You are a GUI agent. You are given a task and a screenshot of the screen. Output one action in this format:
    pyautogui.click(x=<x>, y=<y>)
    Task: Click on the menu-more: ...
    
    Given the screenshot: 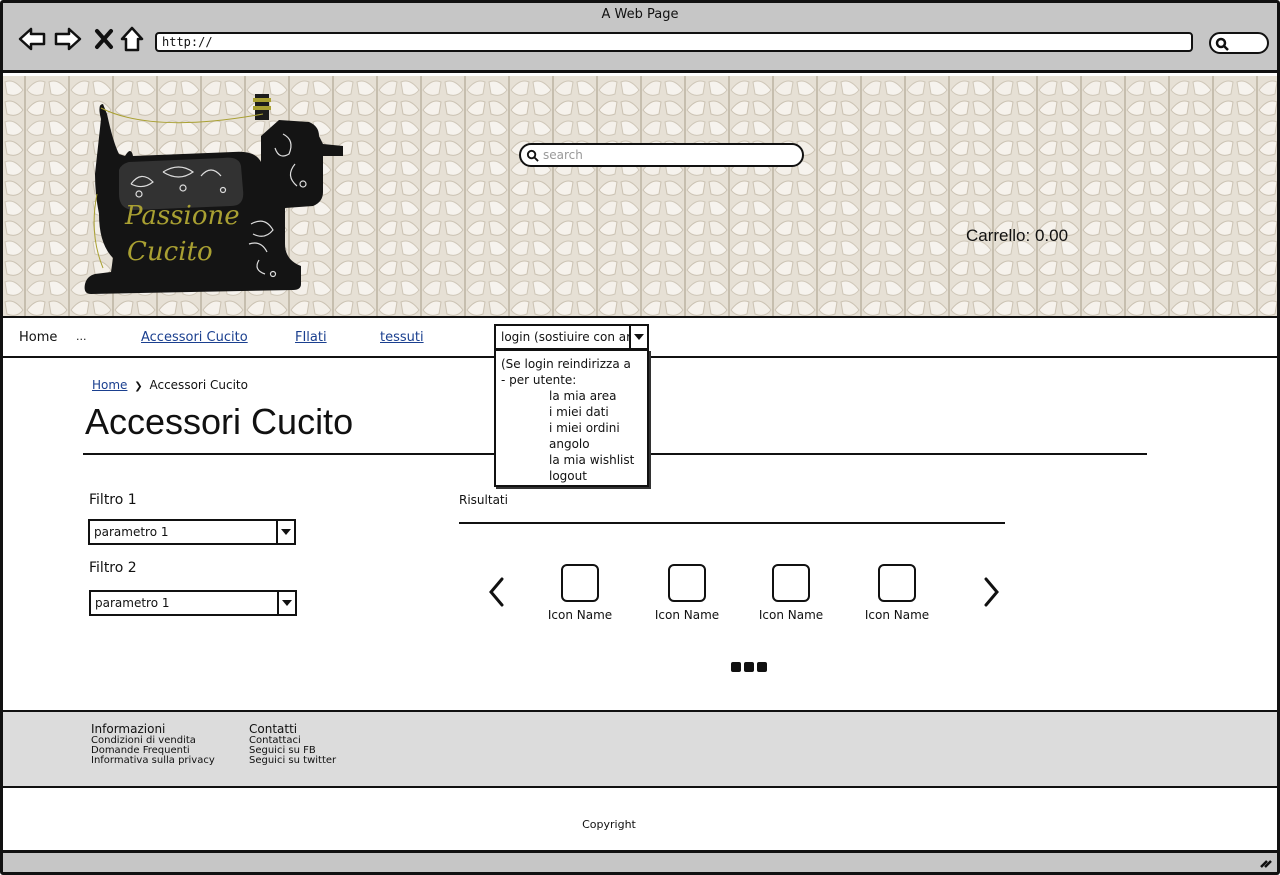 What is the action you would take?
    pyautogui.click(x=81, y=336)
    